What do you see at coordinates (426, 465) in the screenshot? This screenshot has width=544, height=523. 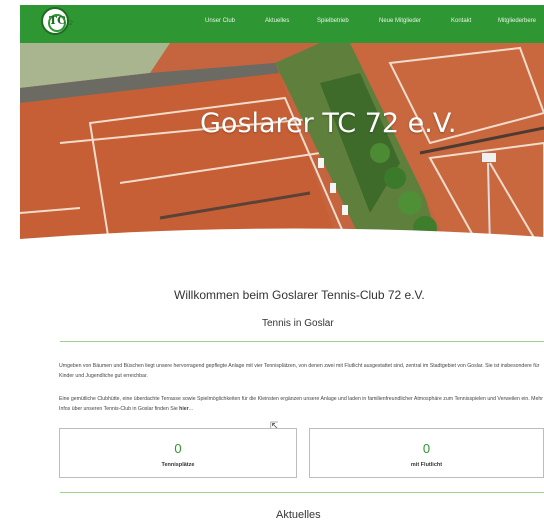 I see `stat-label-floodlight: mit Flutlicht` at bounding box center [426, 465].